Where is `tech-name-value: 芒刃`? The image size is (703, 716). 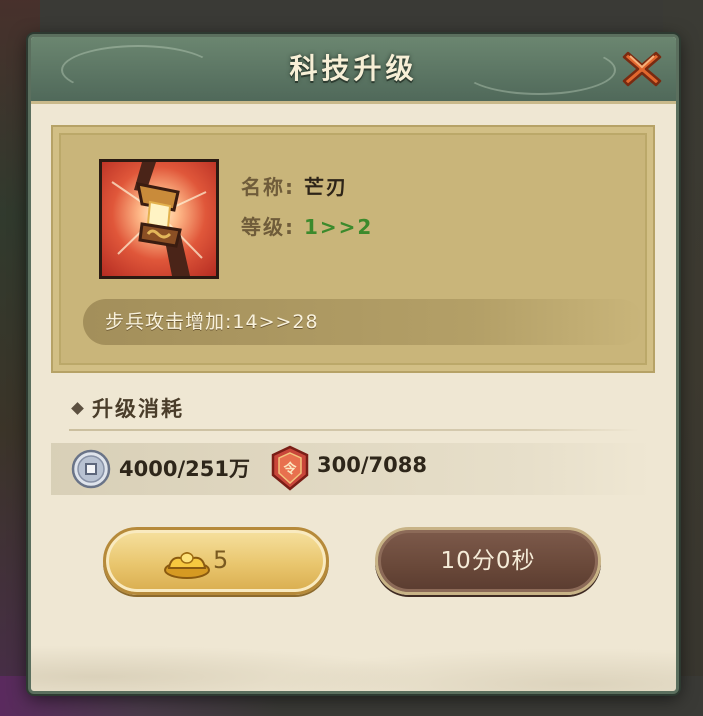 tech-name-value: 芒刃 is located at coordinates (325, 187).